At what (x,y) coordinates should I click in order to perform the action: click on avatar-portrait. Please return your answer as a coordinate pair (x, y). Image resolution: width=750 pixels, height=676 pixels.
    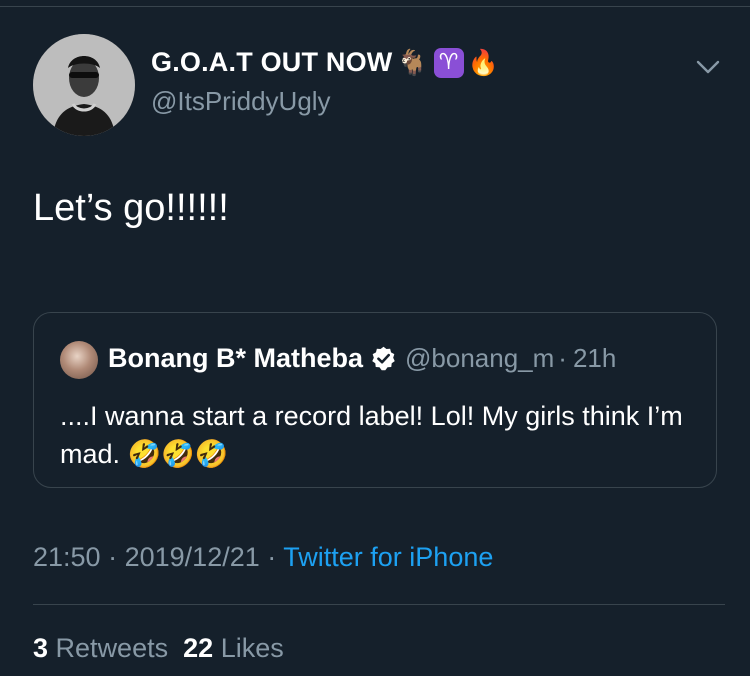
    Looking at the image, I should click on (84, 85).